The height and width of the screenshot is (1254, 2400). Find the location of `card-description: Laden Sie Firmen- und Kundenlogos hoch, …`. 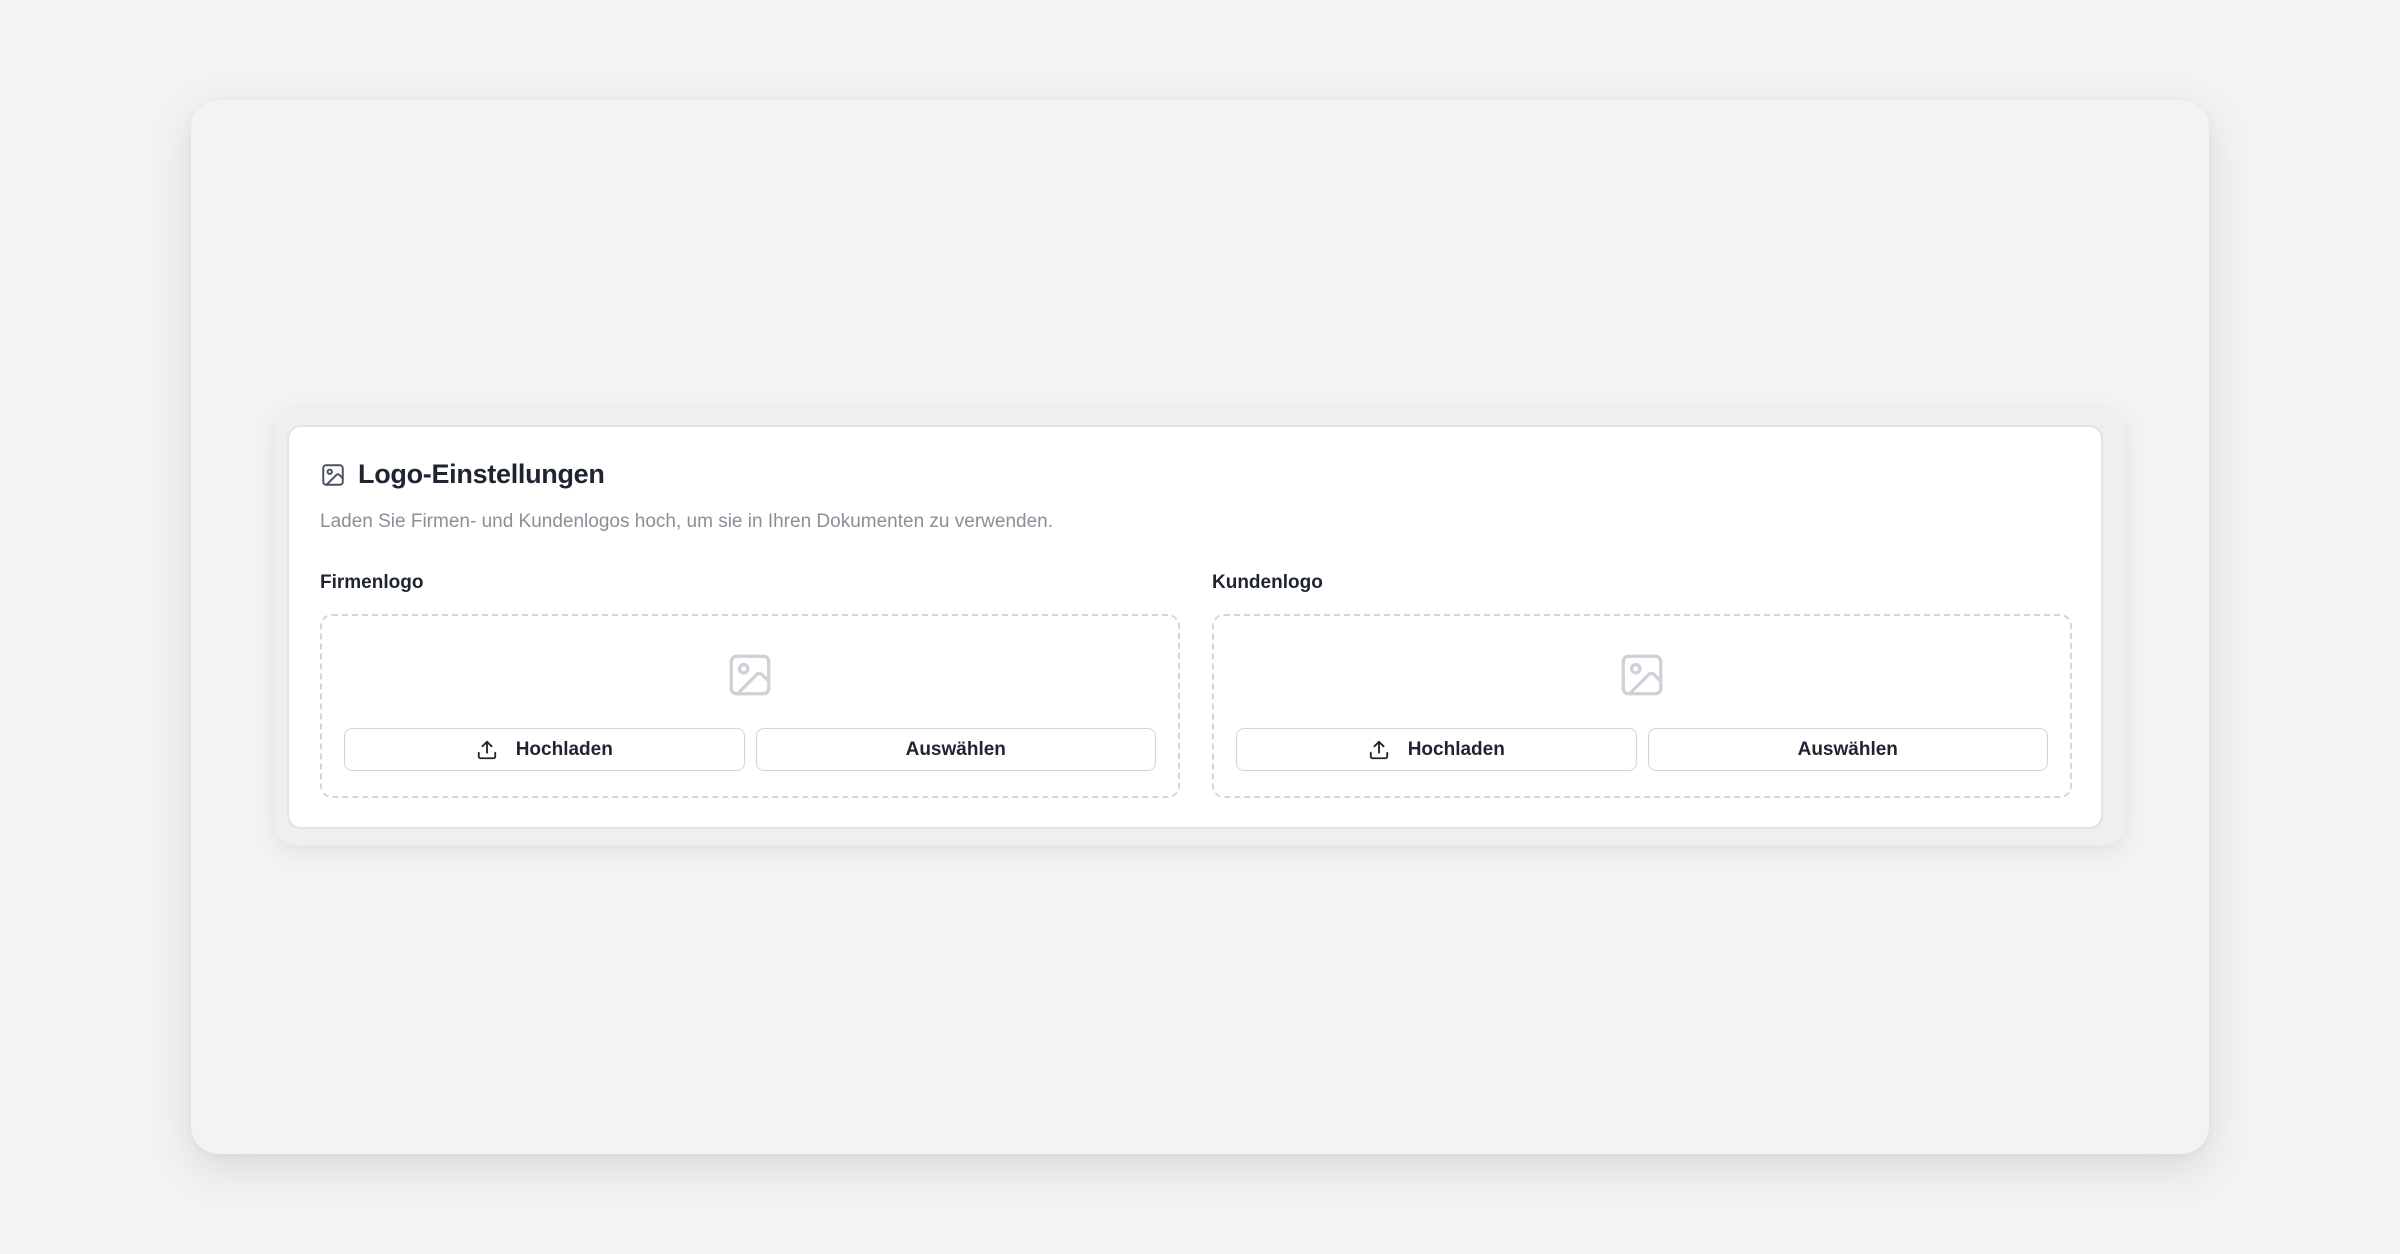

card-description: Laden Sie Firmen- und Kundenlogos hoch, … is located at coordinates (686, 521).